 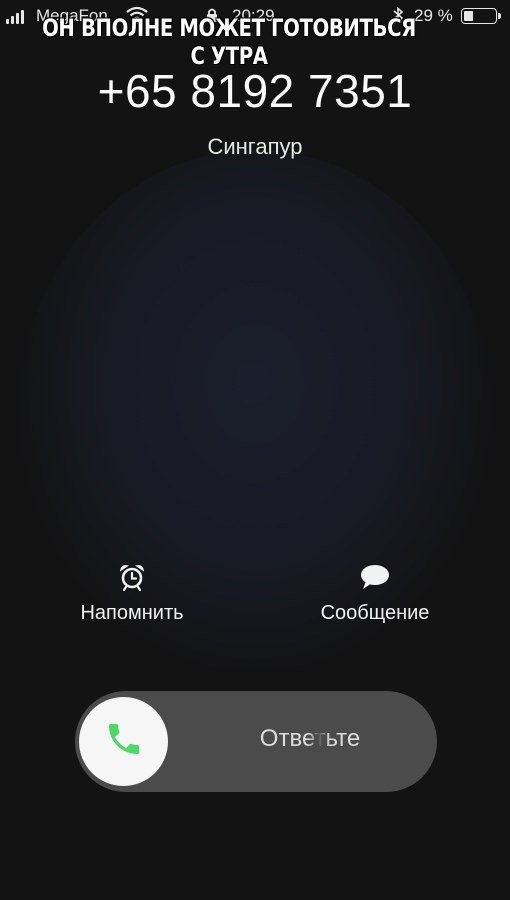 I want to click on speech-bubble-icon, so click(x=375, y=577).